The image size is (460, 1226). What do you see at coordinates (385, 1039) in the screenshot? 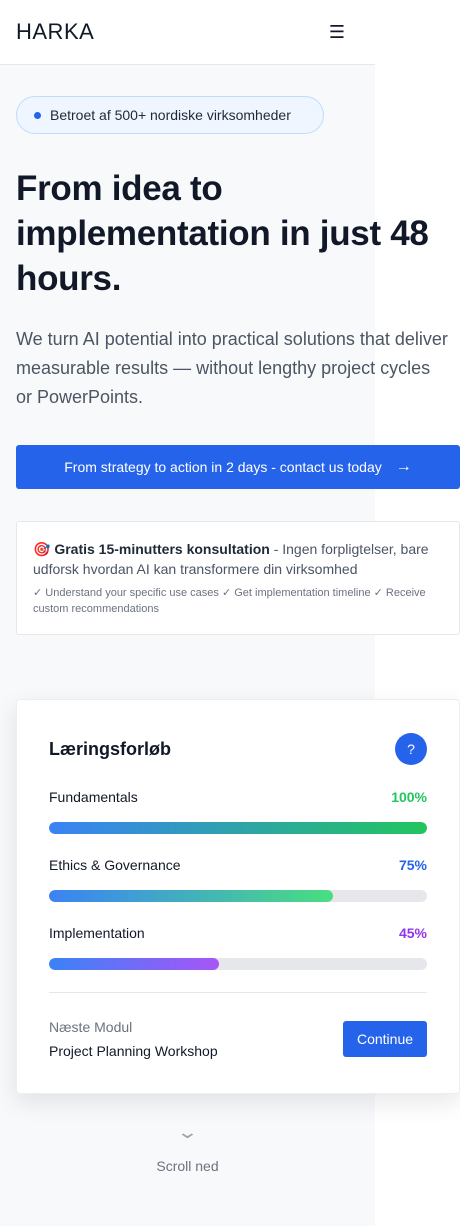
I see `continue-button: Continue` at bounding box center [385, 1039].